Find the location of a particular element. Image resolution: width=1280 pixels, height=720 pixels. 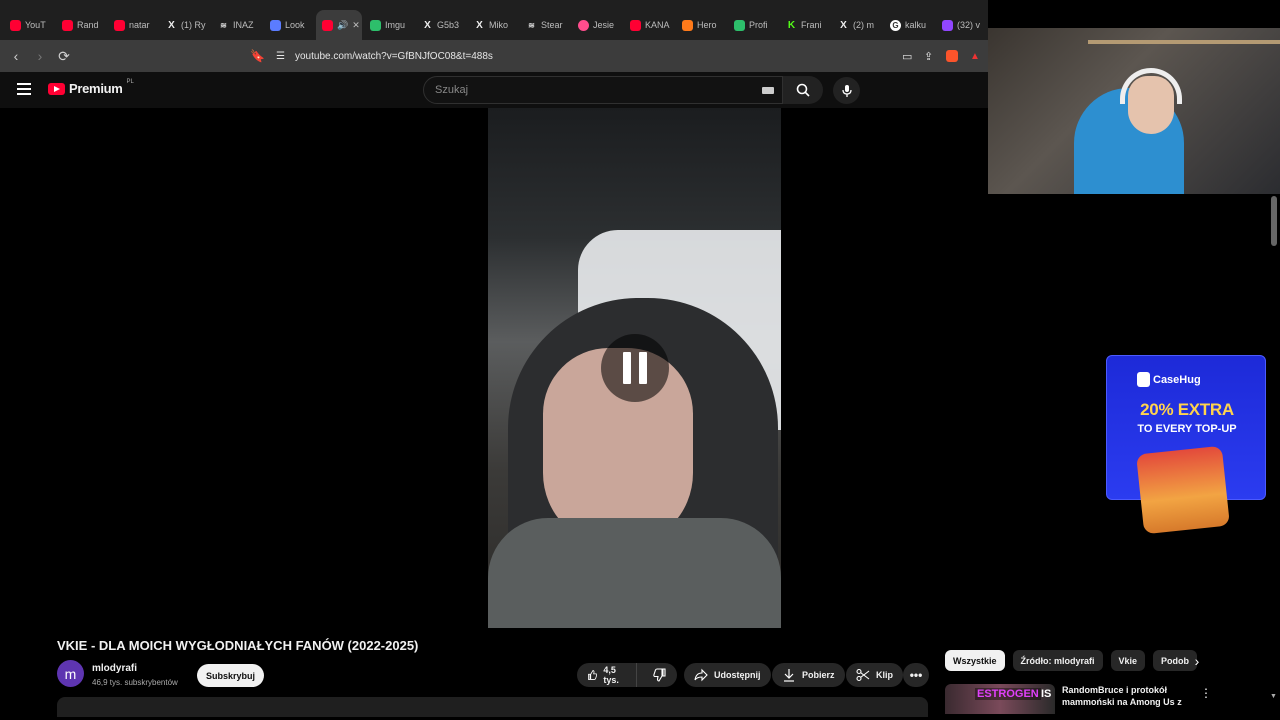

browser-tab: X (2) m is located at coordinates (857, 25).